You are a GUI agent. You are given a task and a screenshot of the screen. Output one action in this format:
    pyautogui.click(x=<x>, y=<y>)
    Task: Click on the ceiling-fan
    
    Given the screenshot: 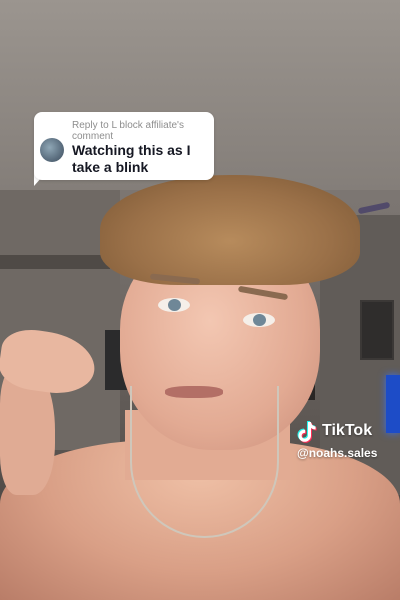 What is the action you would take?
    pyautogui.click(x=374, y=208)
    